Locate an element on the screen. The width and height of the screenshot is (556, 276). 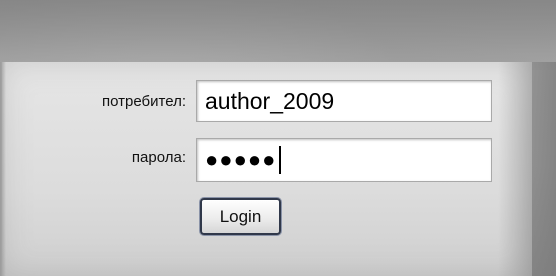
password-mask: ●●●●● is located at coordinates (241, 159).